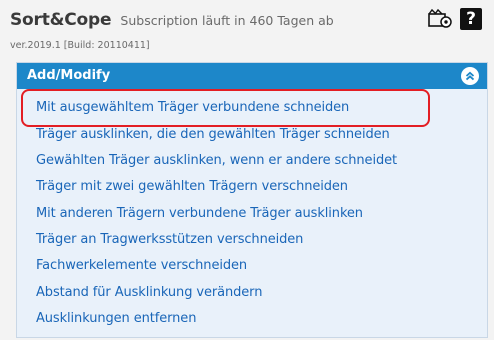 This screenshot has width=494, height=340. I want to click on panel-header: Add/Modify, so click(252, 76).